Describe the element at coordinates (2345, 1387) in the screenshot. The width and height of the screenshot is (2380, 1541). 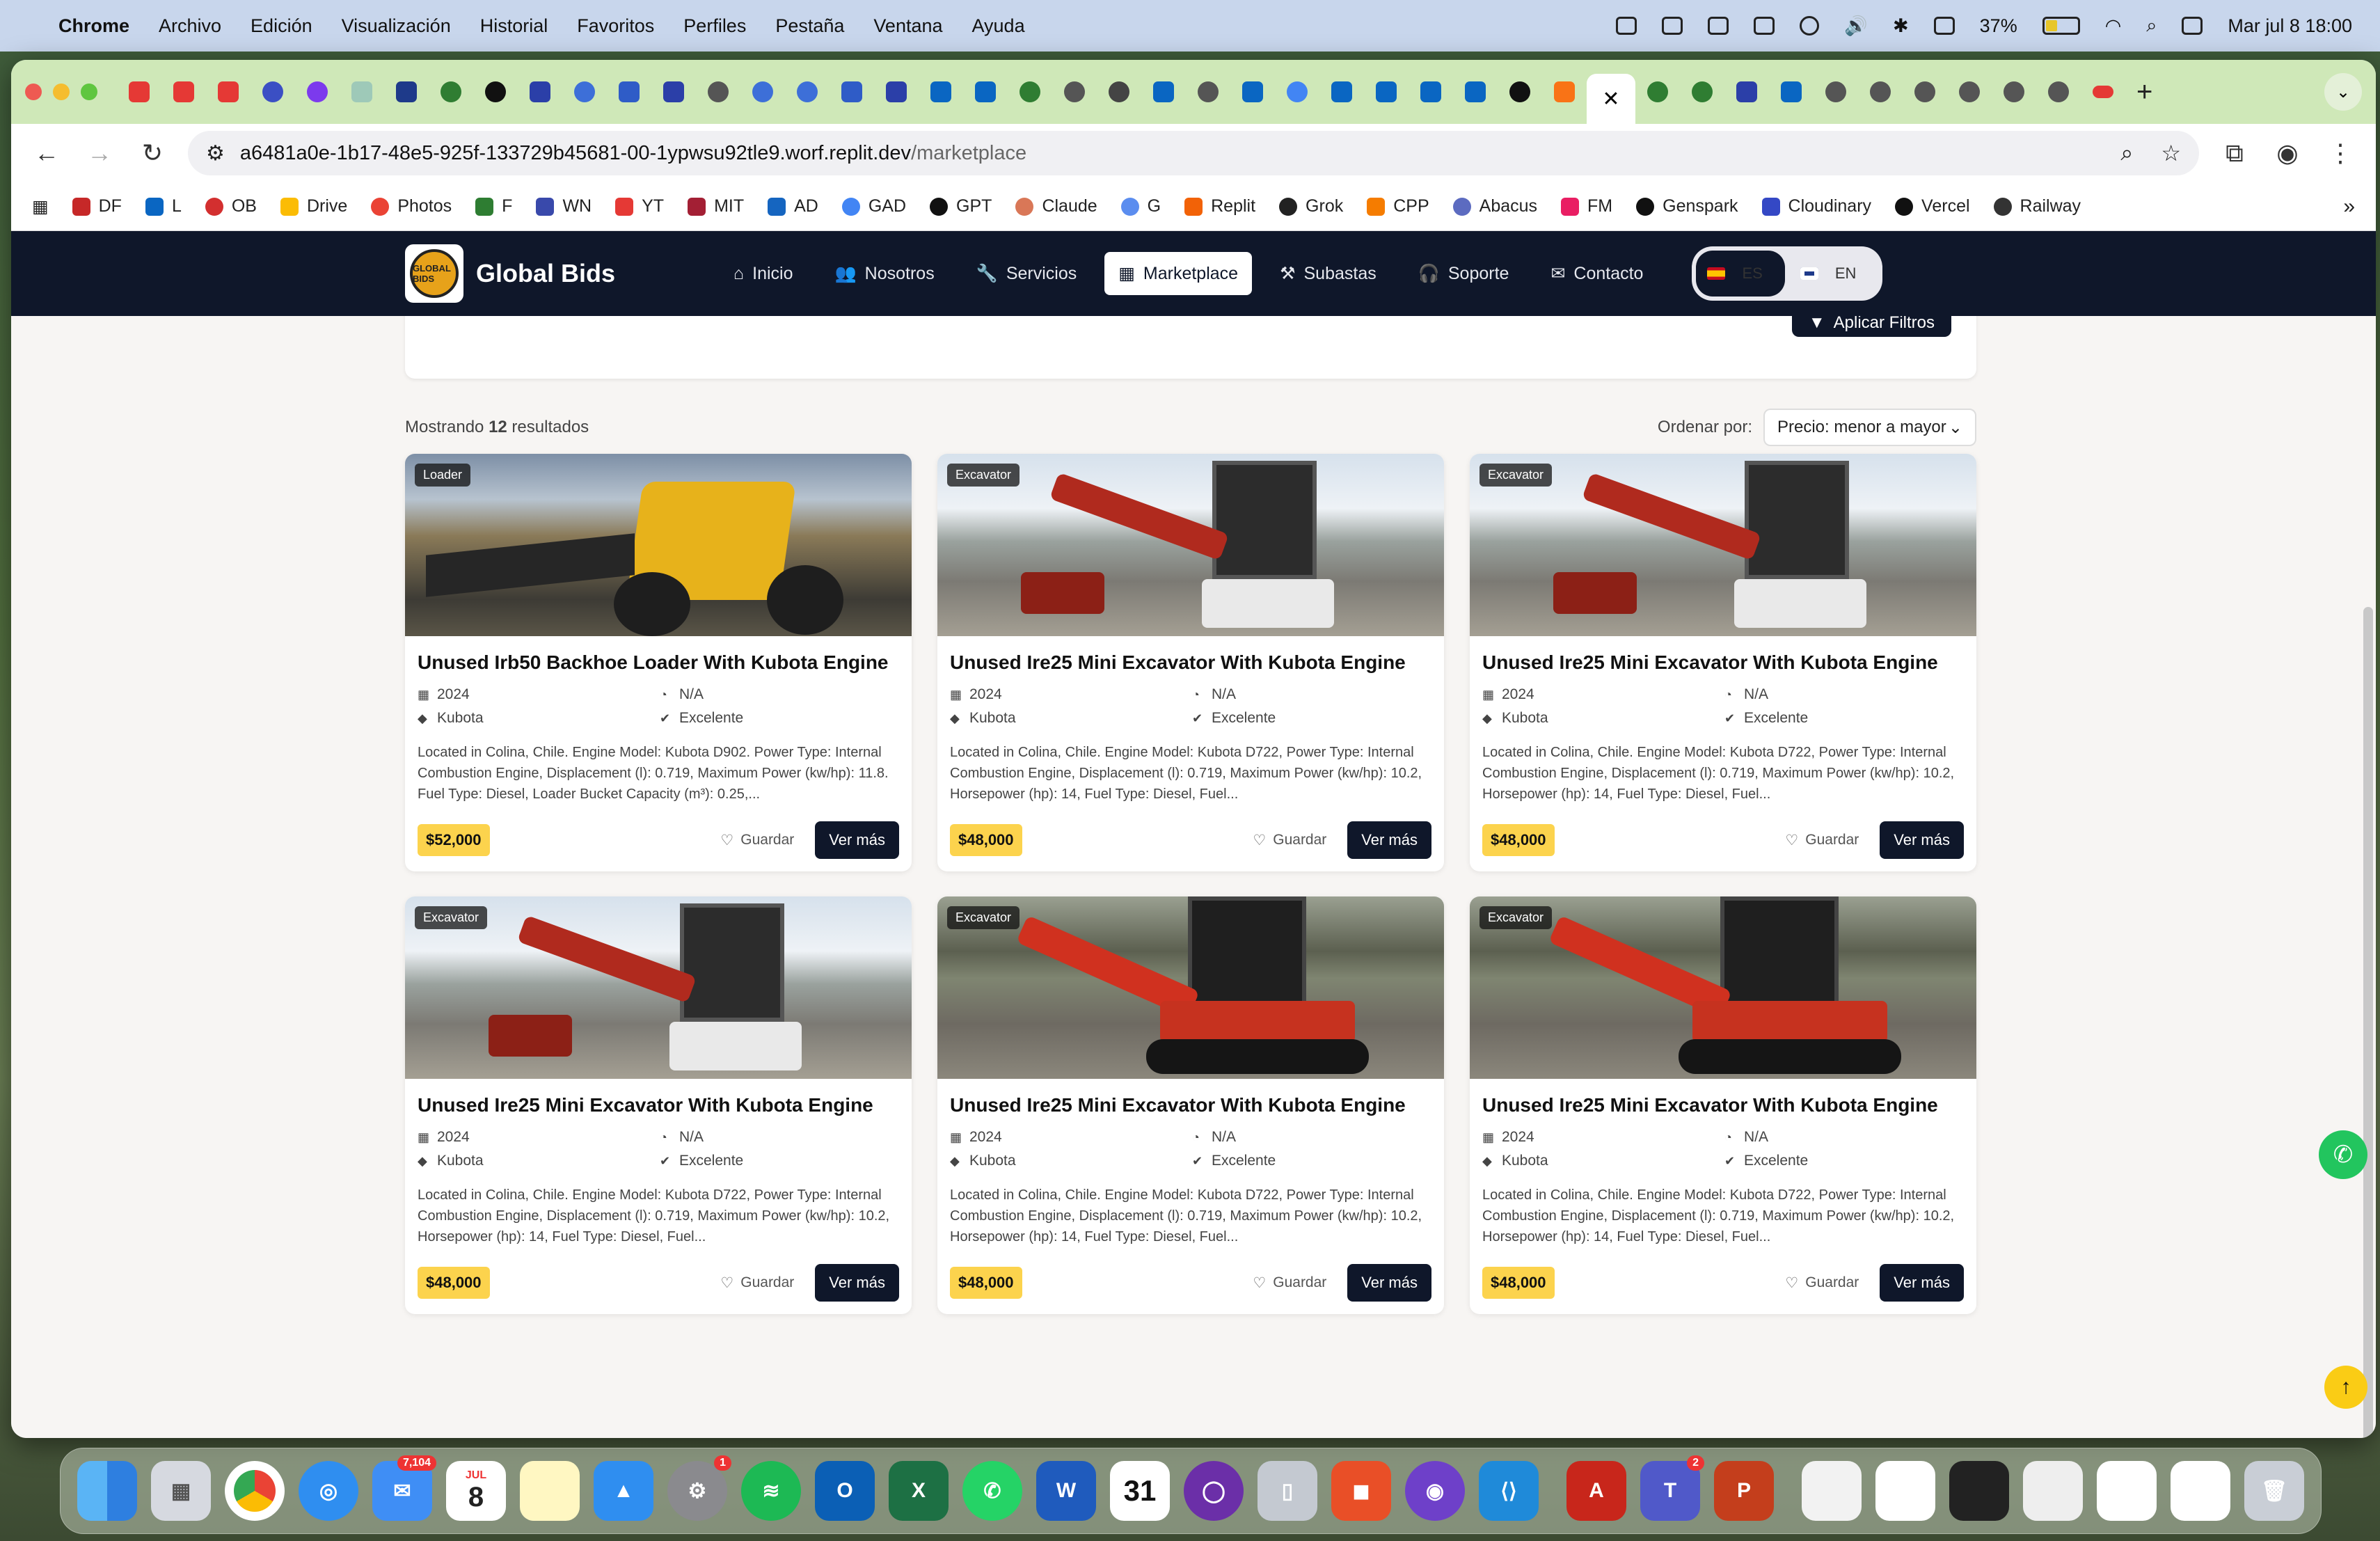
I see `scroll-top-button: ↑` at that location.